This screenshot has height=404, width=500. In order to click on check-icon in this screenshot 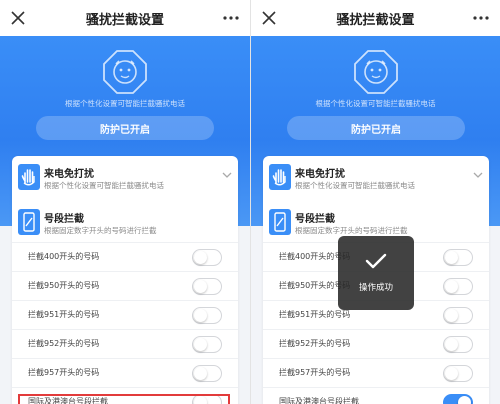, I will do `click(376, 261)`.